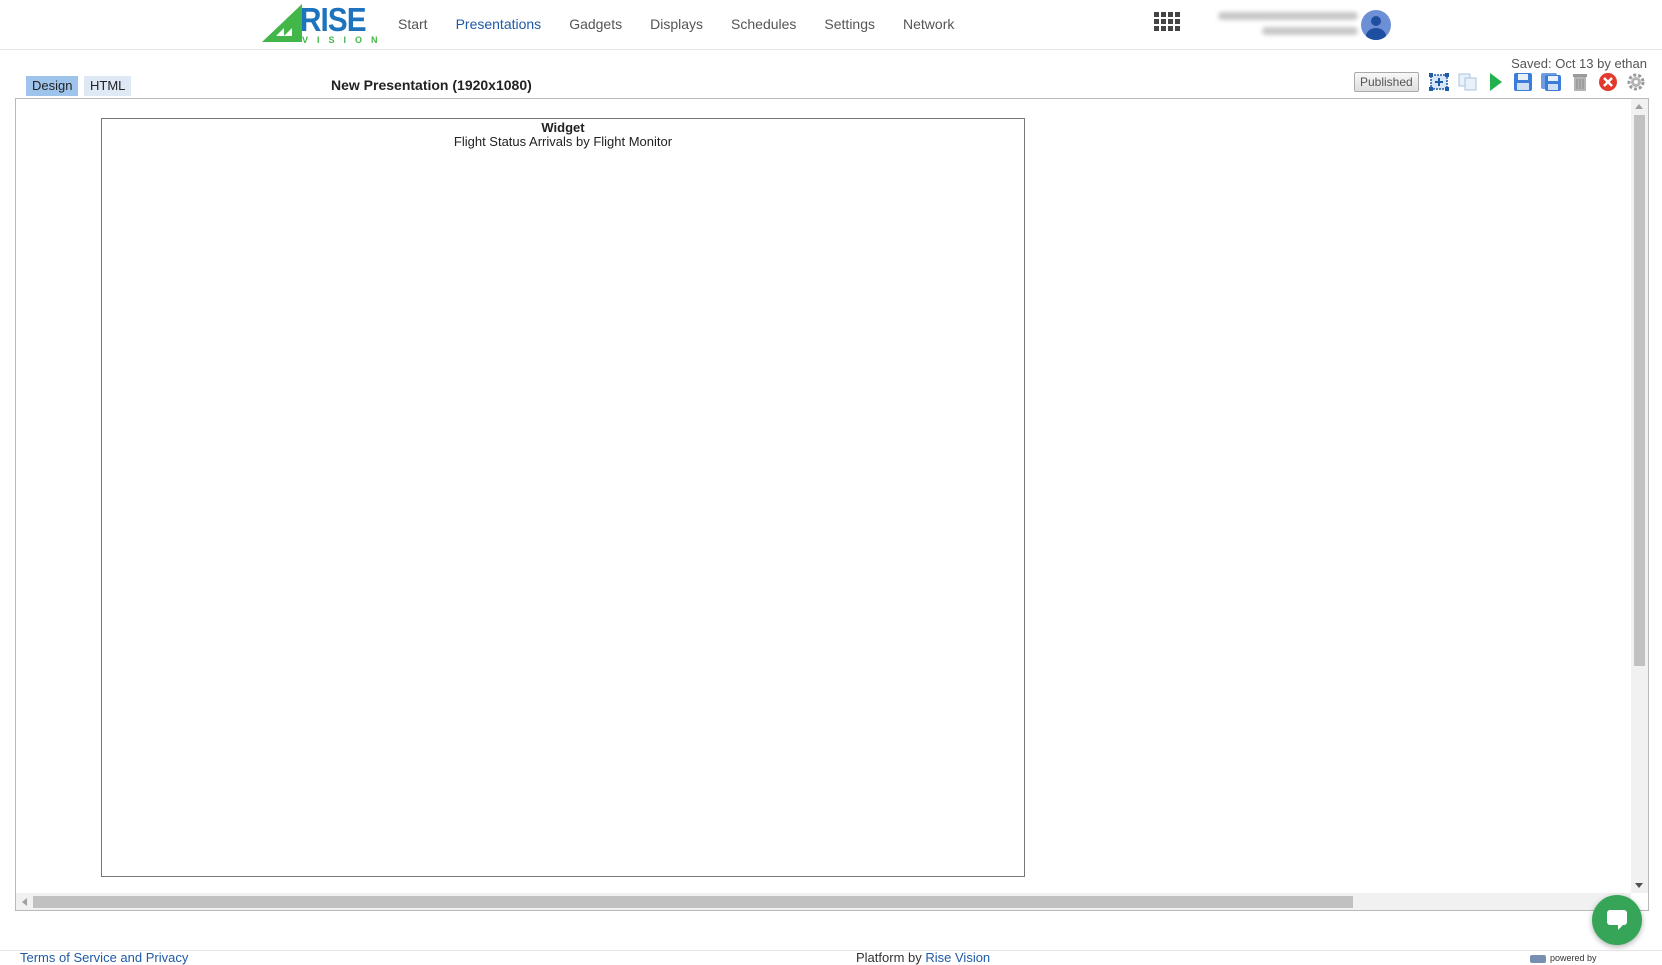 Image resolution: width=1662 pixels, height=965 pixels. What do you see at coordinates (344, 40) in the screenshot?
I see `logo-subtitle: VISION` at bounding box center [344, 40].